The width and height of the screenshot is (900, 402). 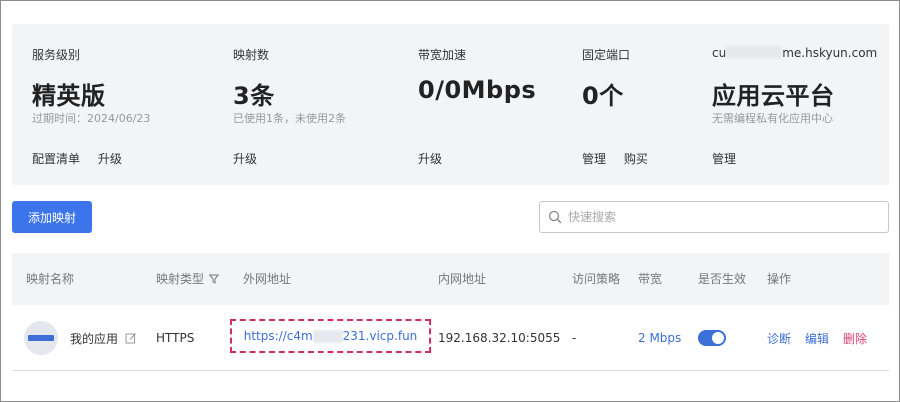 I want to click on app-avatar, so click(x=41, y=338).